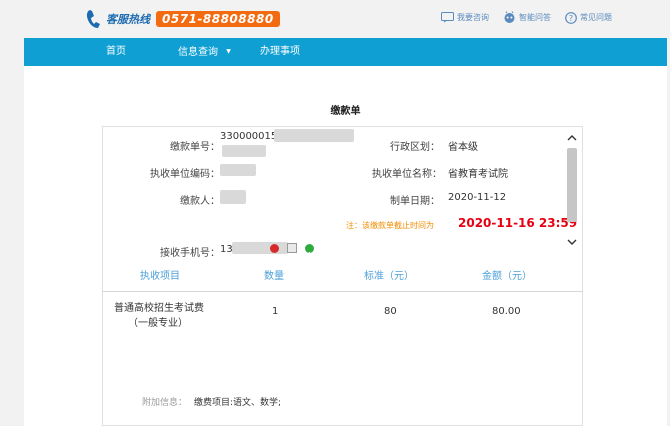  I want to click on faq-link: ? 常见问题, so click(588, 17).